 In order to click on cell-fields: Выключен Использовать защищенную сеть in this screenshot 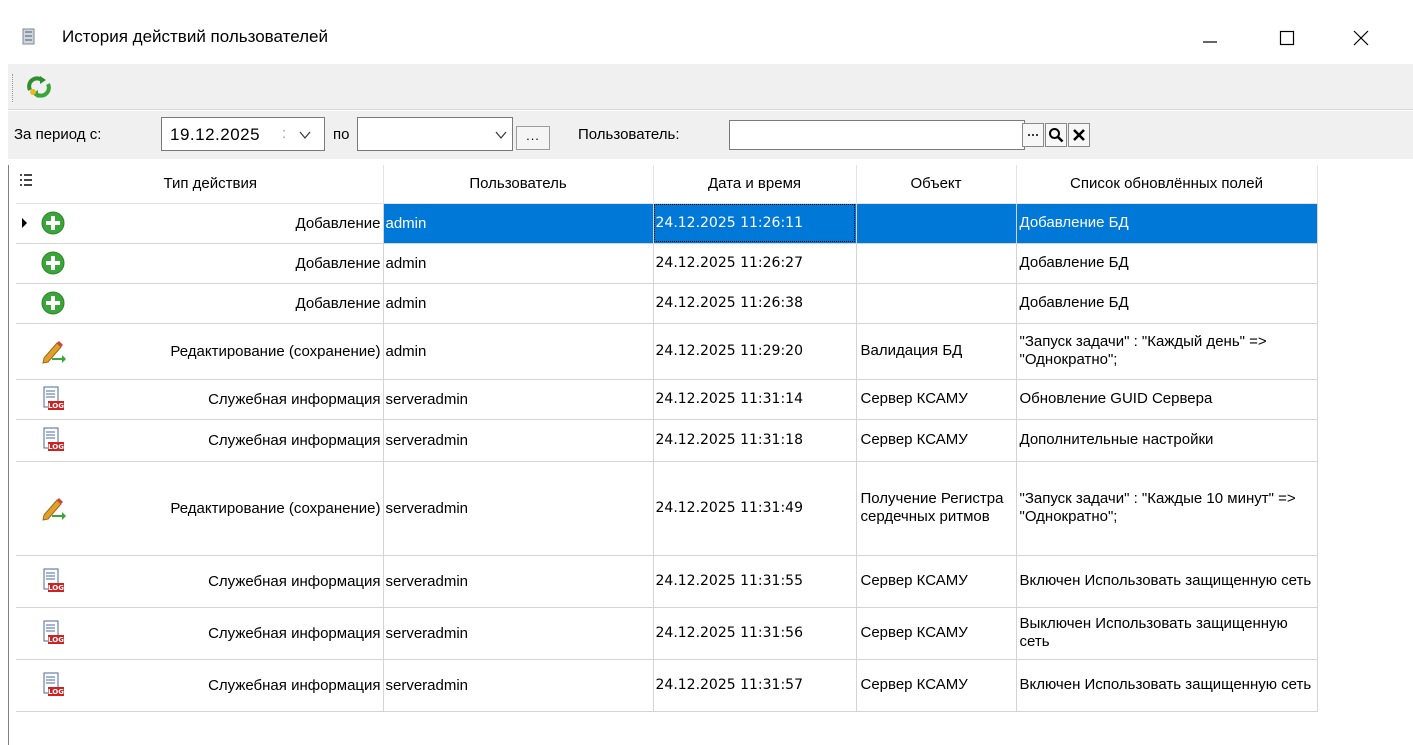, I will do `click(1167, 633)`.